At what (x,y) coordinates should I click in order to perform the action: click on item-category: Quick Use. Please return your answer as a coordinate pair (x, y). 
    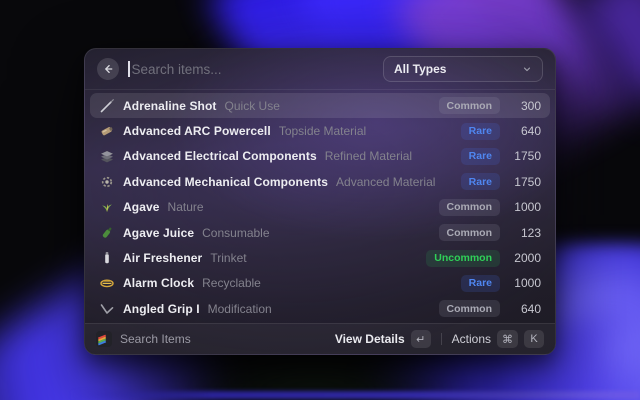
    Looking at the image, I should click on (252, 105).